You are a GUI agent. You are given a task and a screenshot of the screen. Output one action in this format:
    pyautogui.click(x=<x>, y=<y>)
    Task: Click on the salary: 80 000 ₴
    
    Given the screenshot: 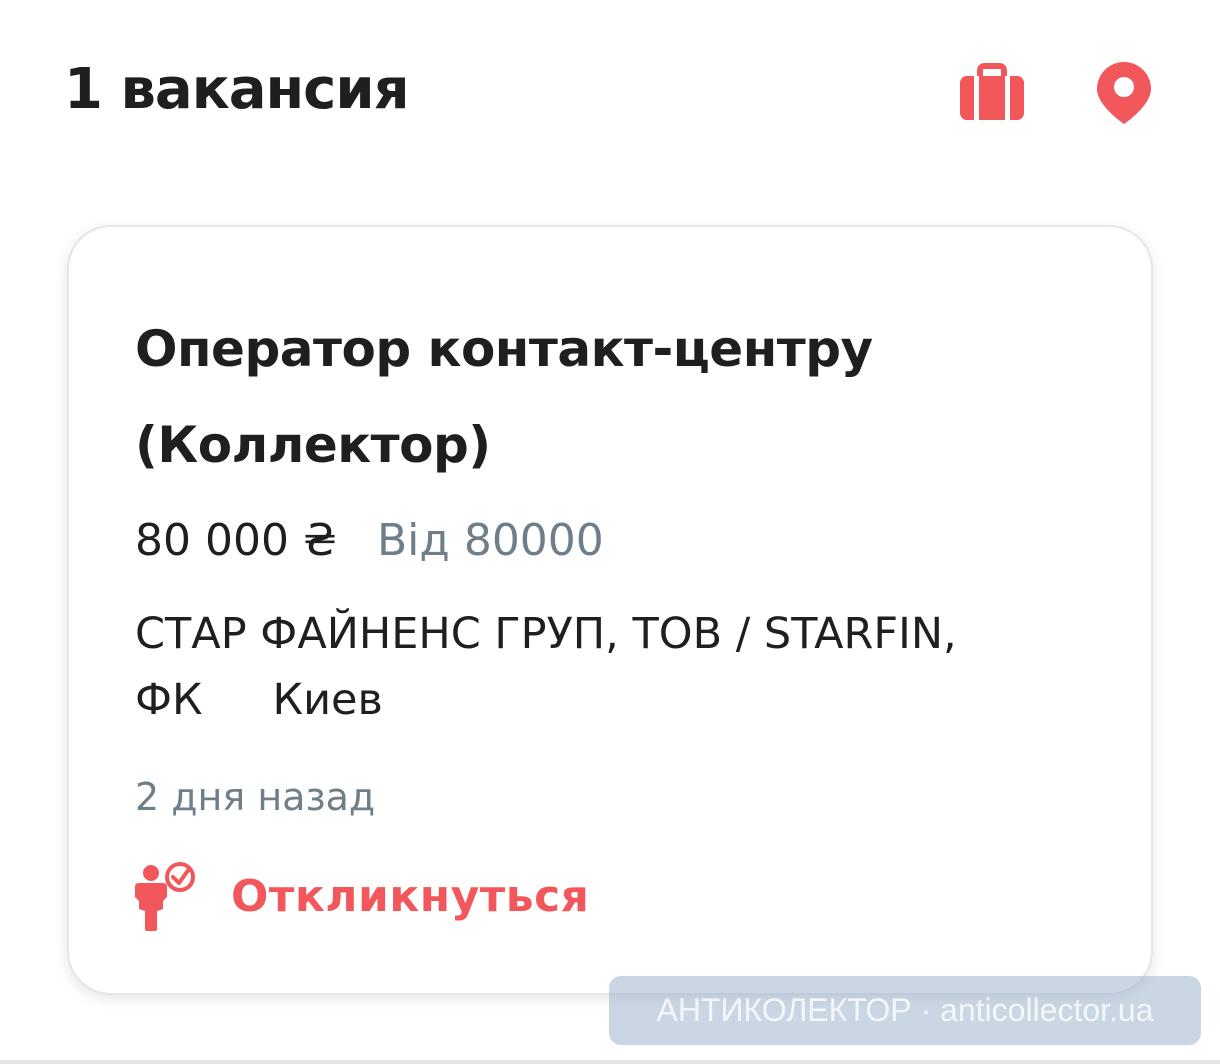 What is the action you would take?
    pyautogui.click(x=236, y=540)
    